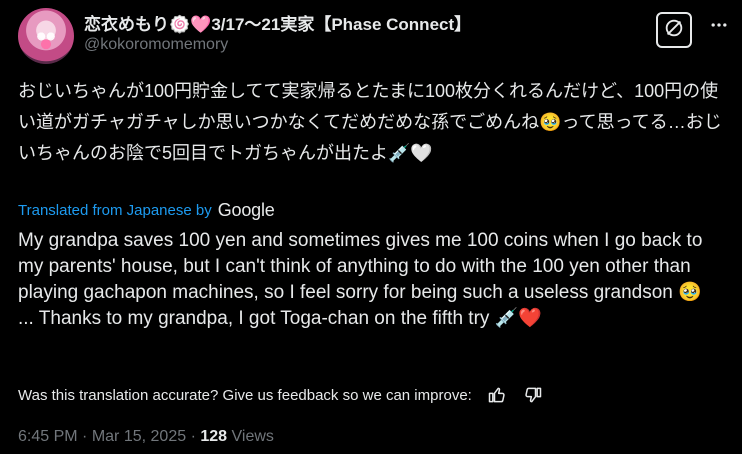 This screenshot has height=454, width=742. I want to click on user-handle: @kokoromomemory, so click(156, 45).